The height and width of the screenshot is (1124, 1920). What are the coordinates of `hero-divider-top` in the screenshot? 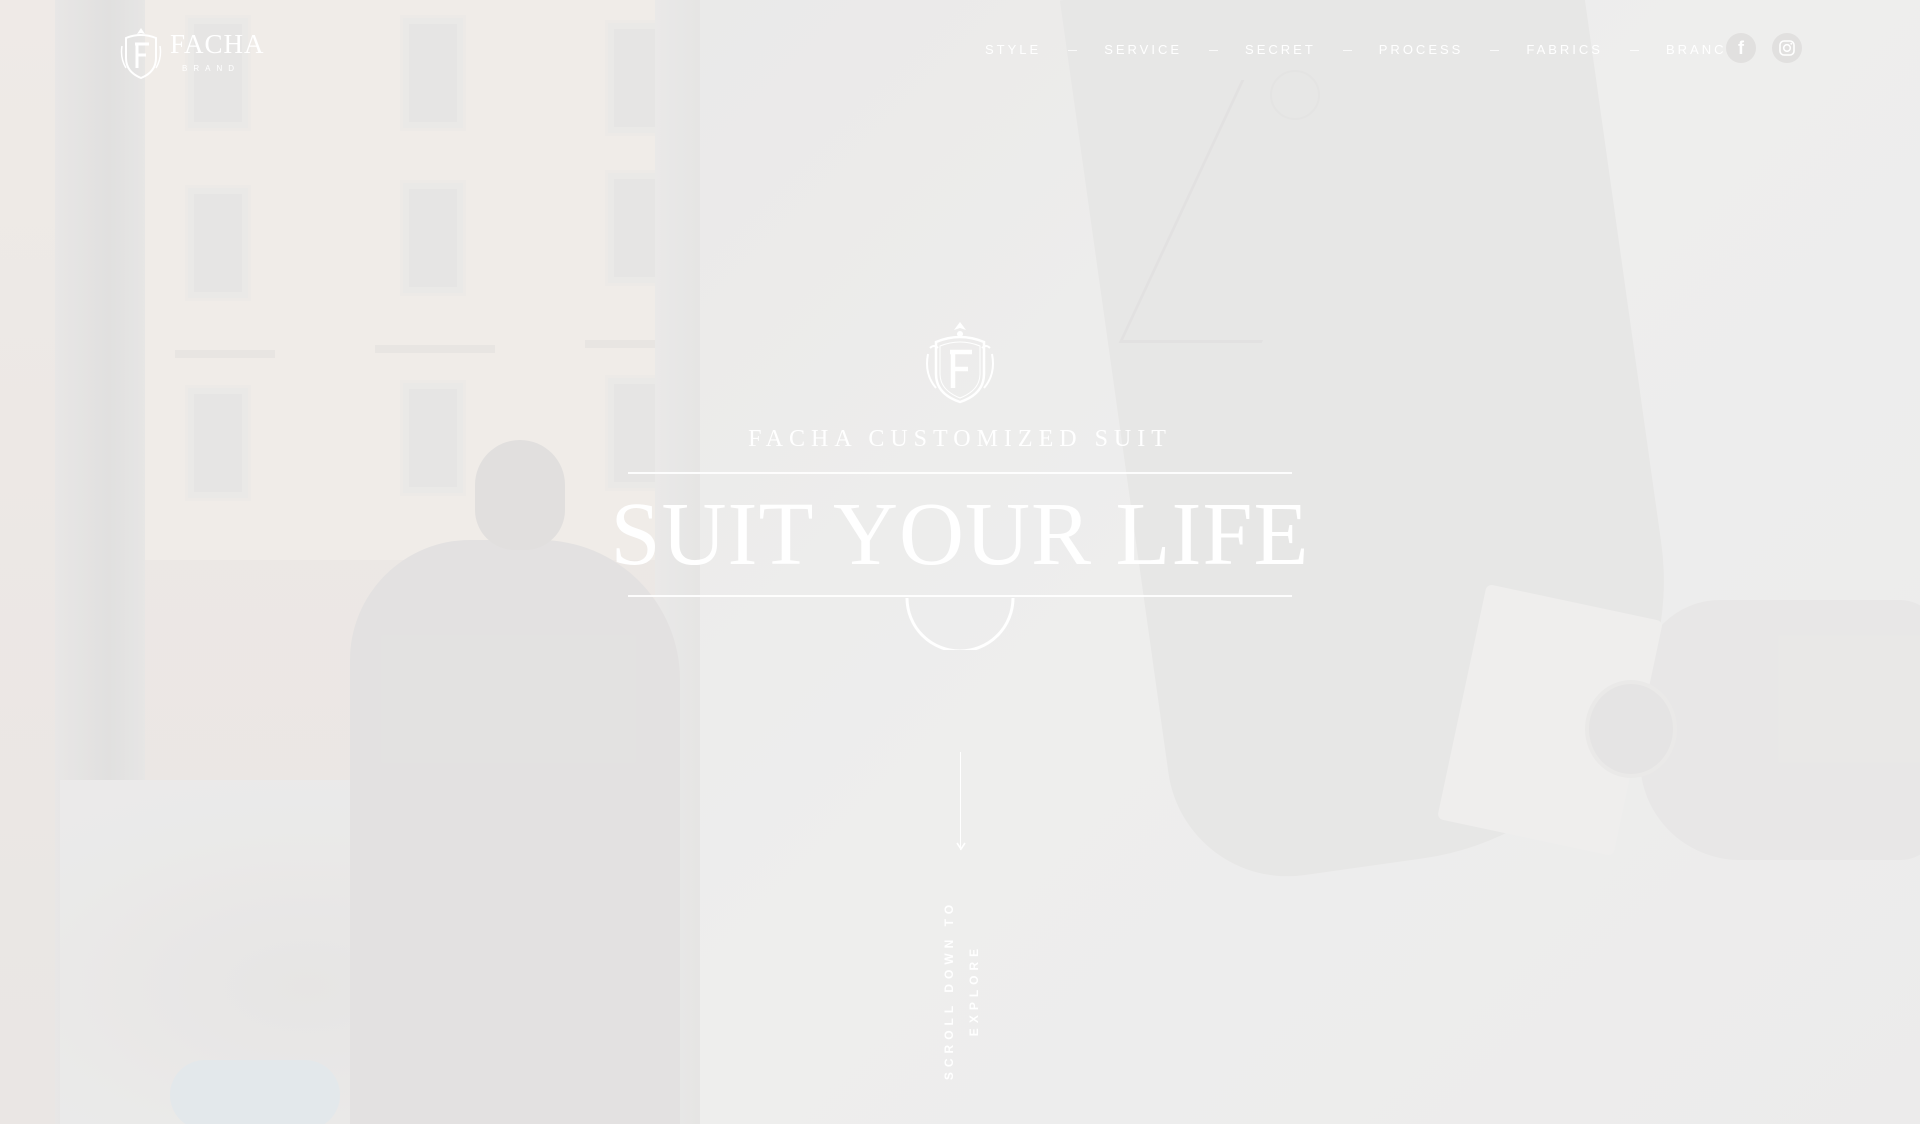 It's located at (960, 473).